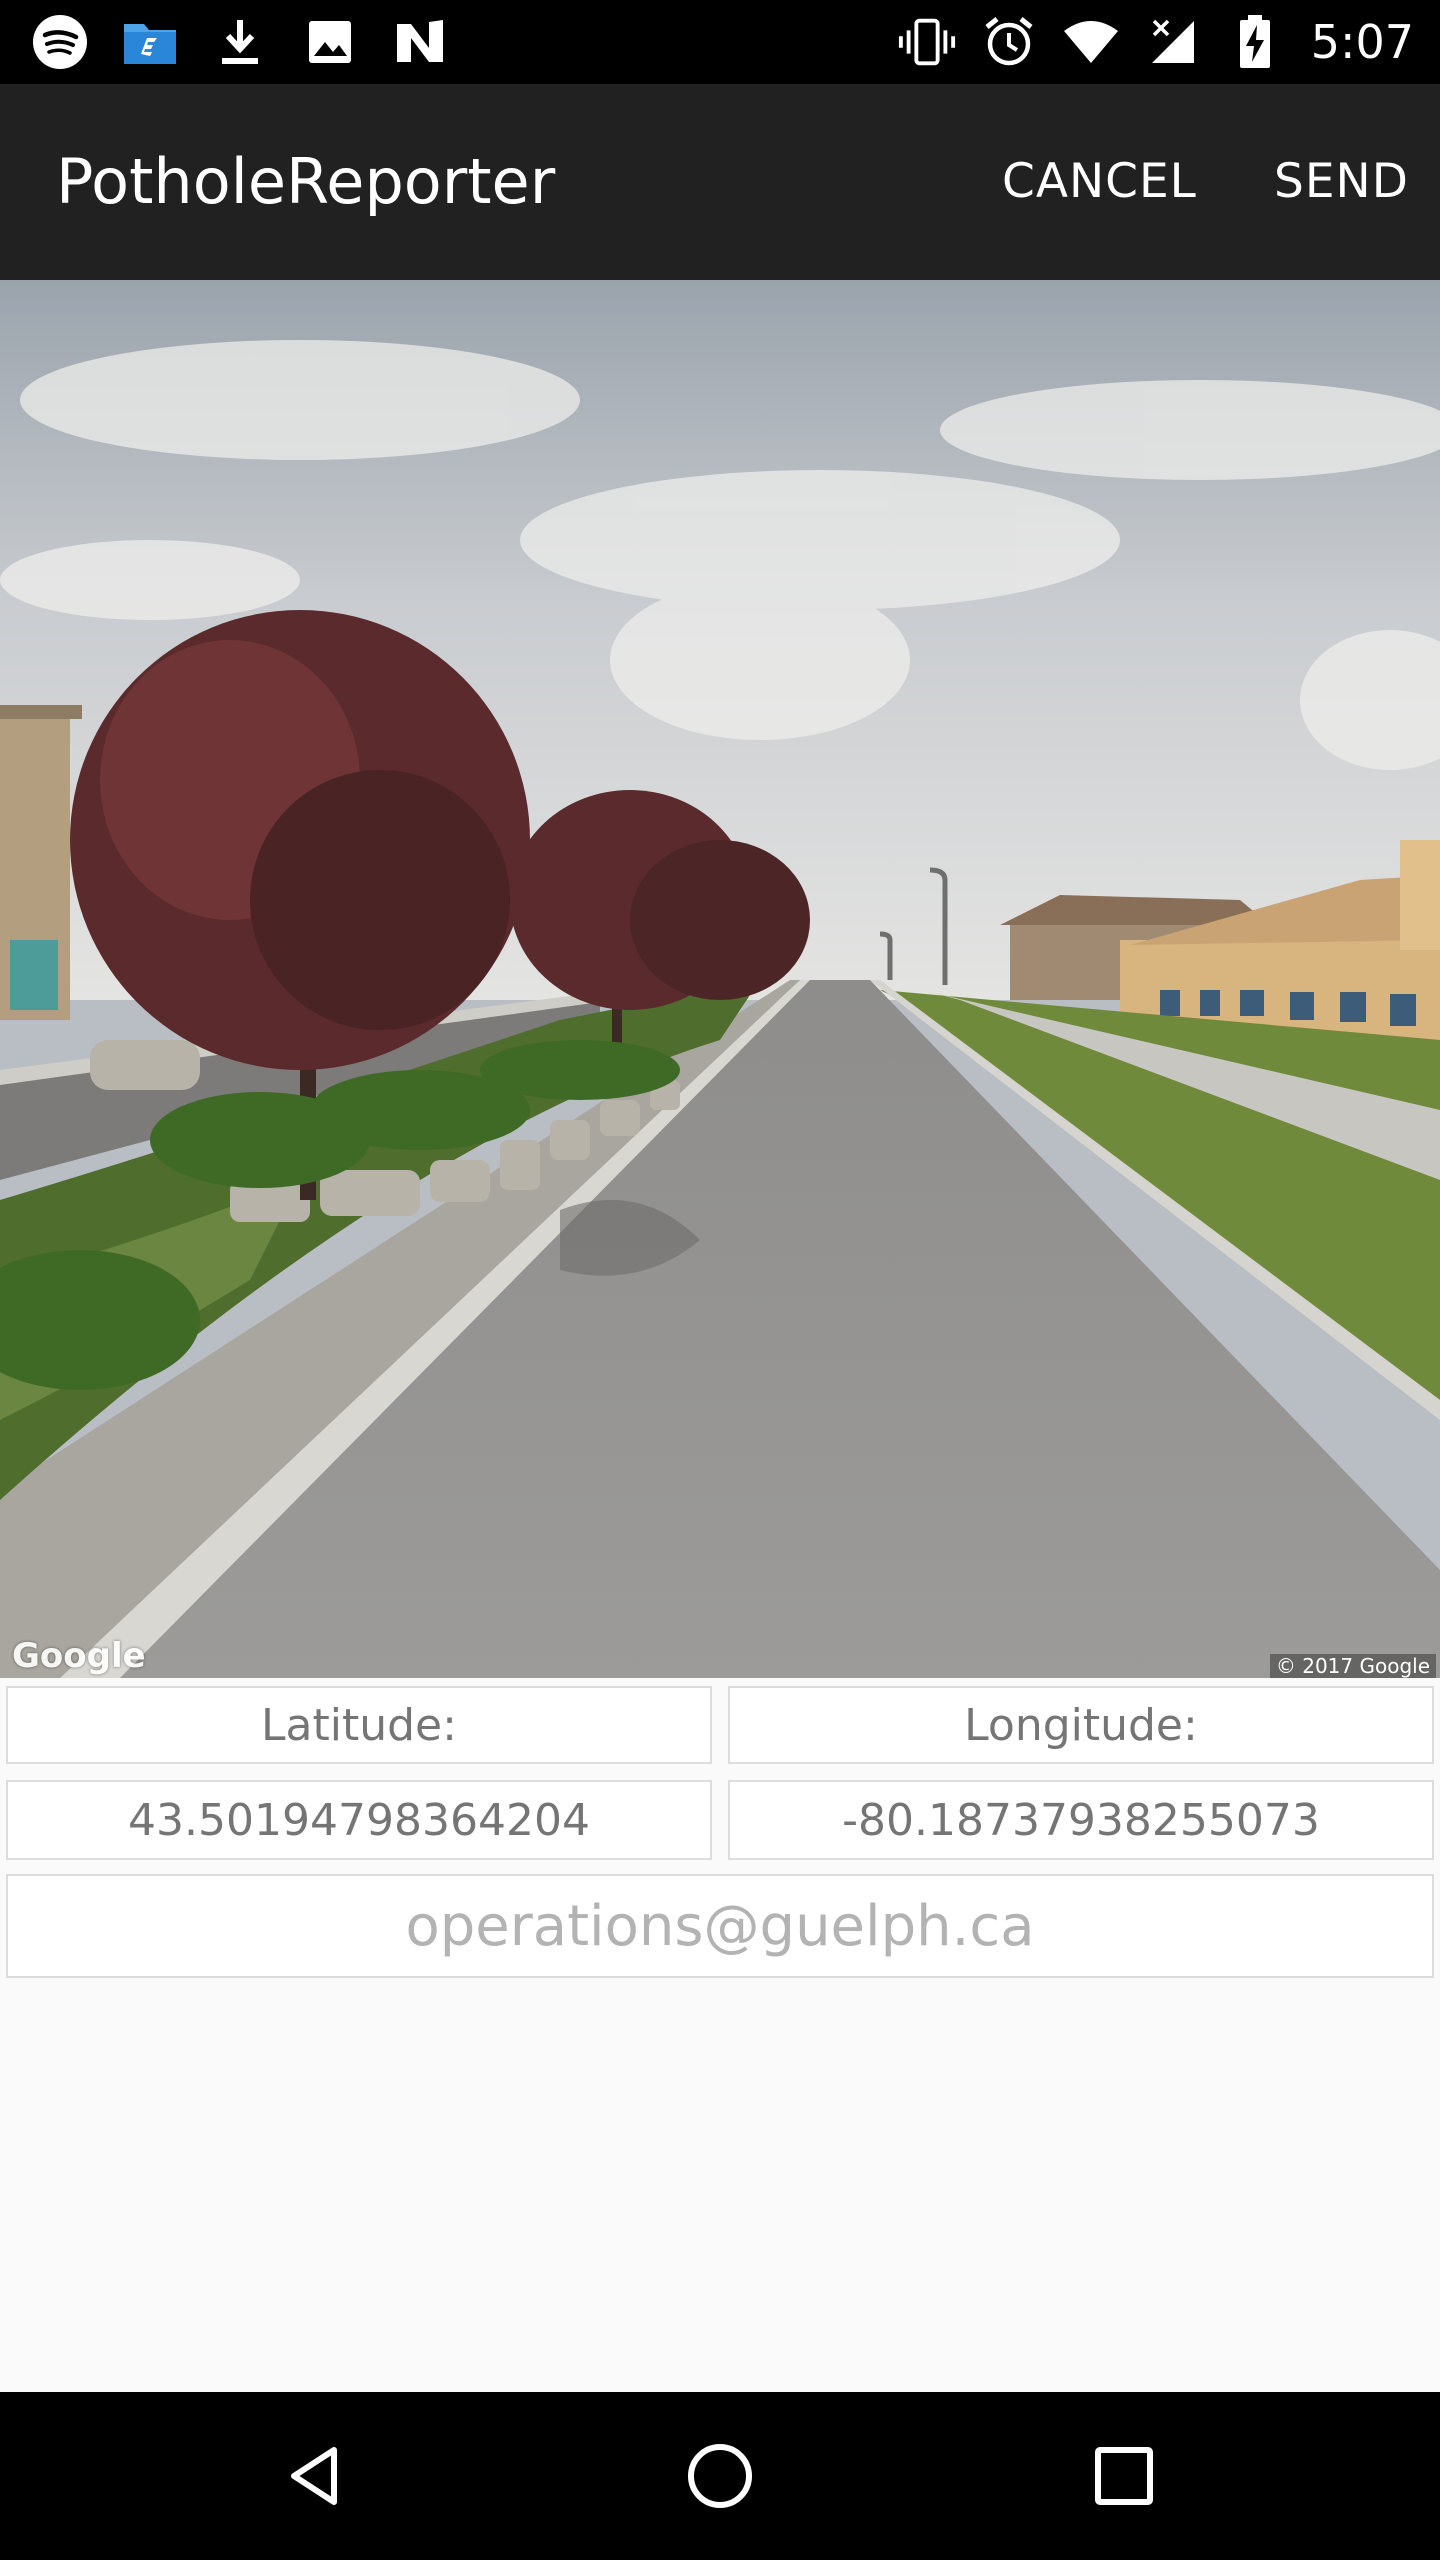 This screenshot has width=1440, height=2560. I want to click on latitude-value: 43.50194798364204, so click(359, 1820).